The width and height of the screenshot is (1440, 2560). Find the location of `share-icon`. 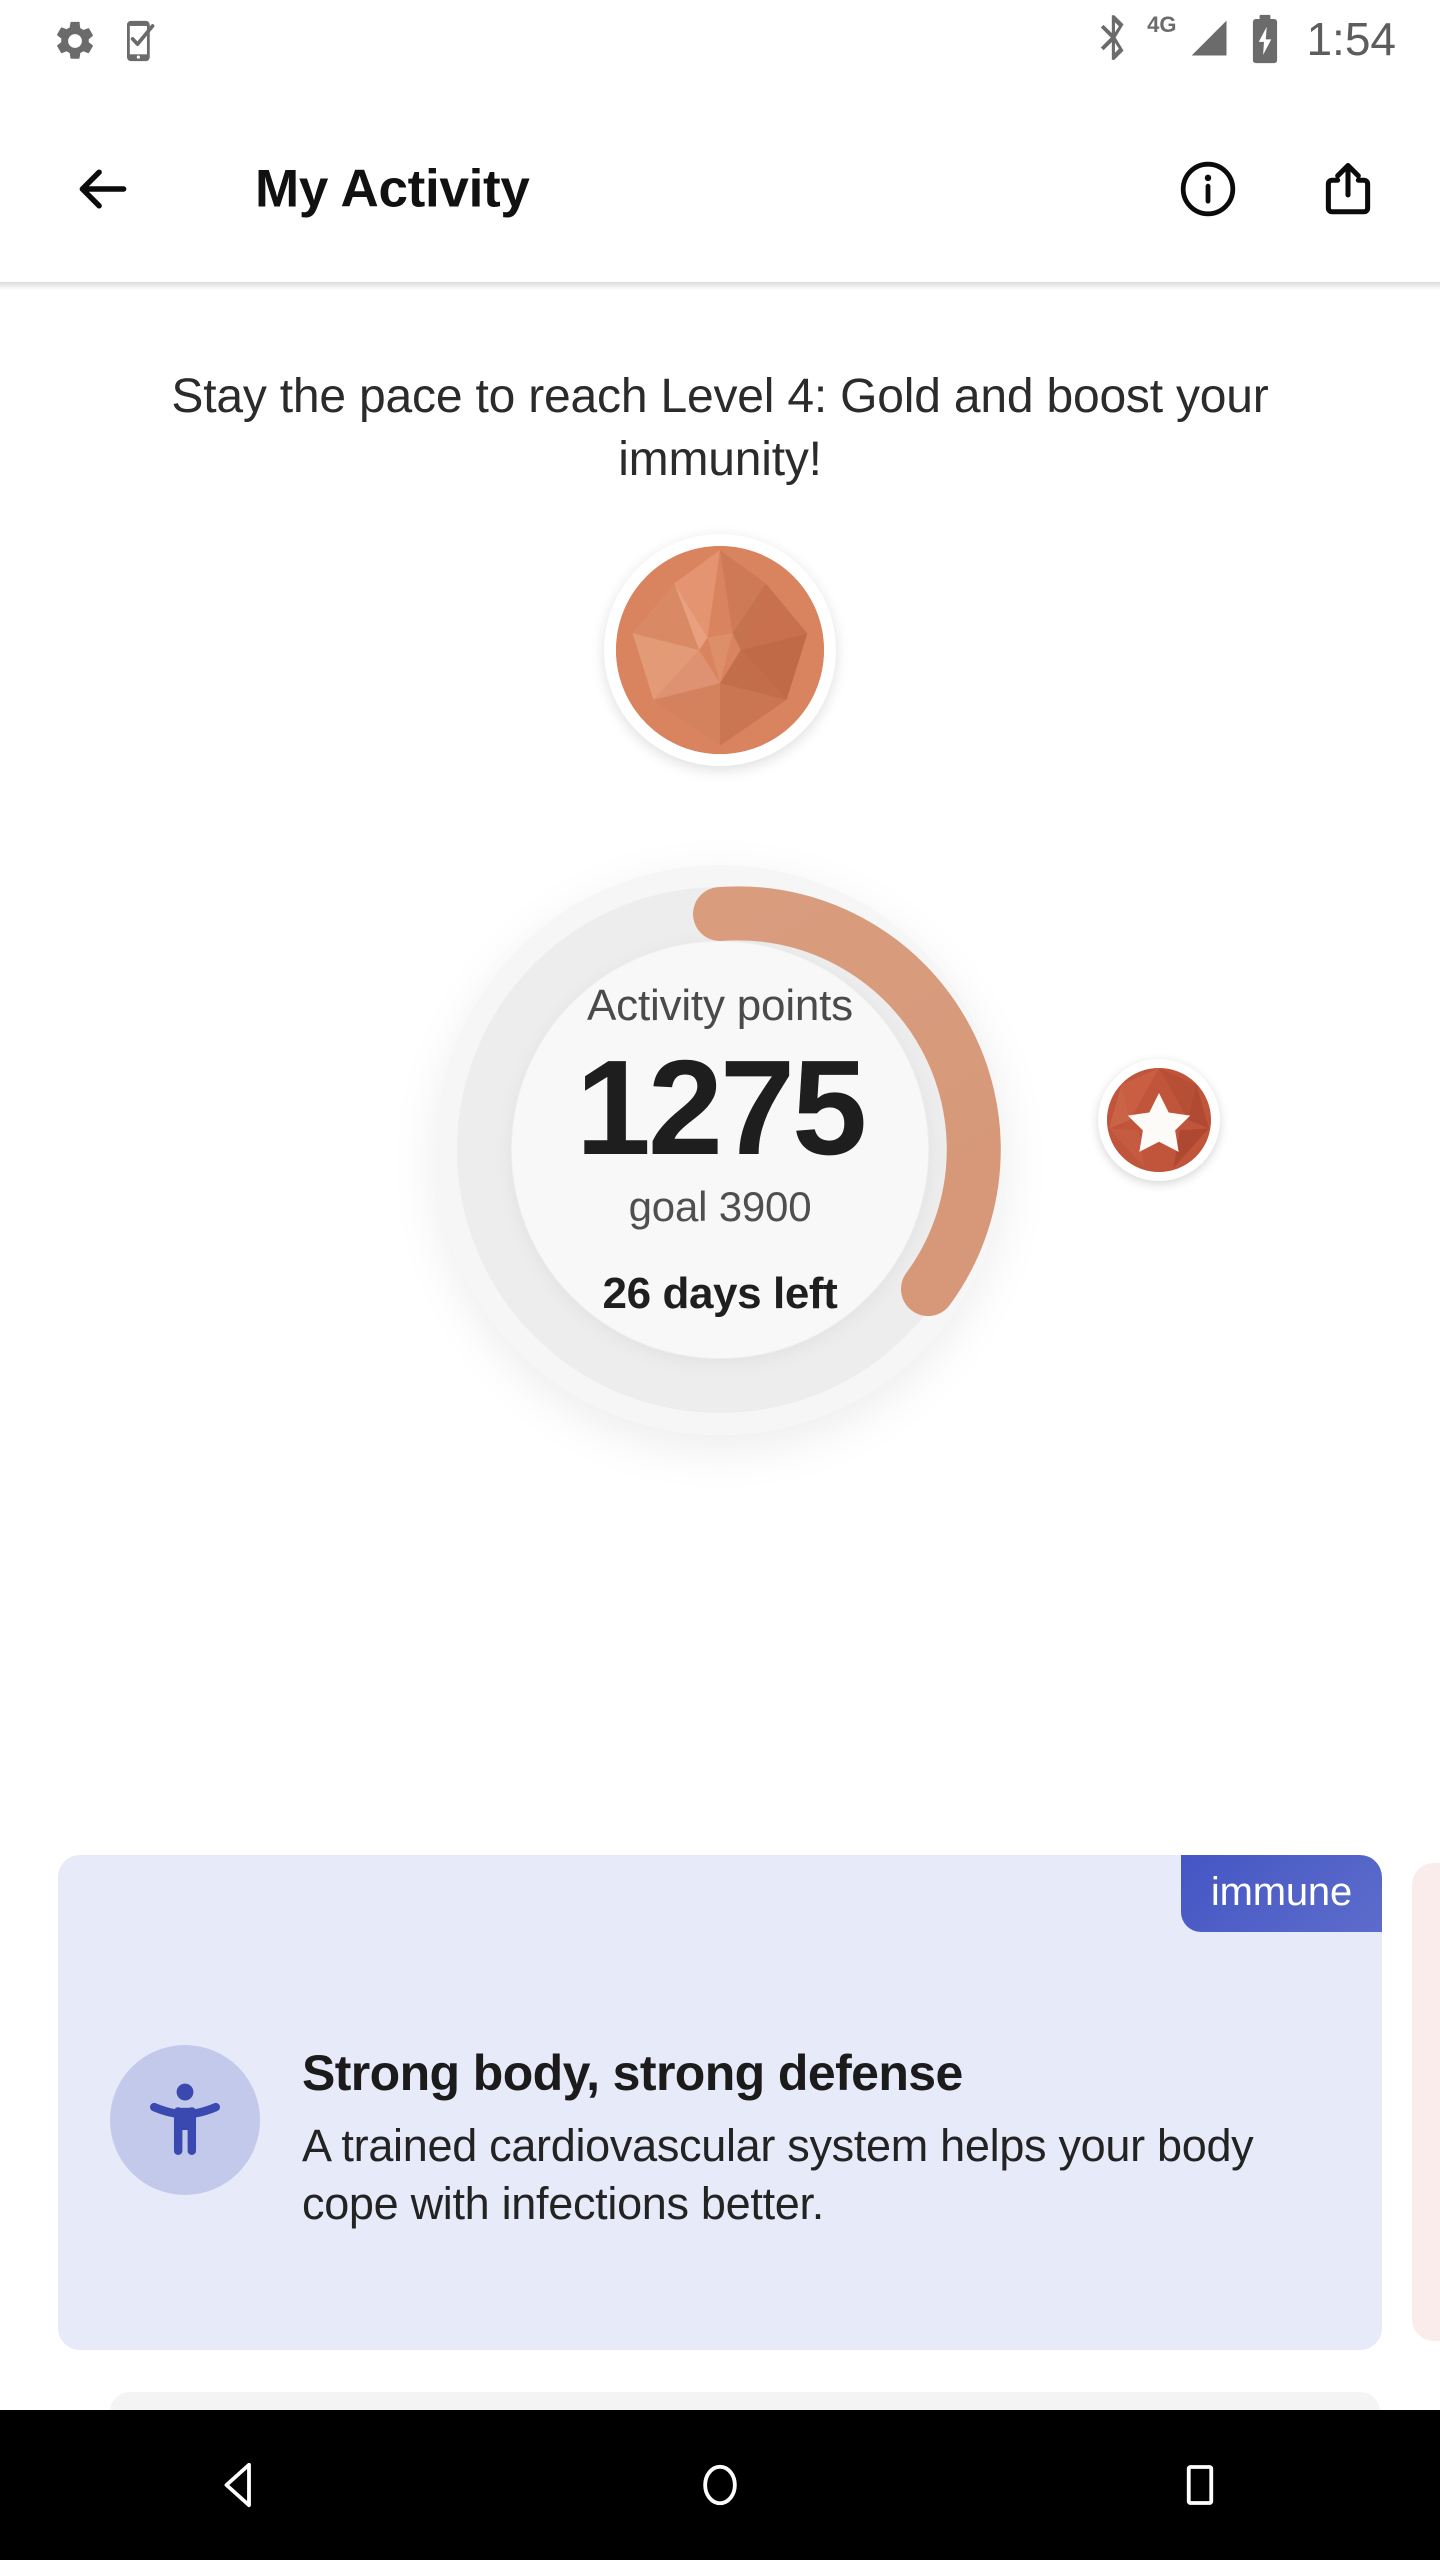

share-icon is located at coordinates (1348, 188).